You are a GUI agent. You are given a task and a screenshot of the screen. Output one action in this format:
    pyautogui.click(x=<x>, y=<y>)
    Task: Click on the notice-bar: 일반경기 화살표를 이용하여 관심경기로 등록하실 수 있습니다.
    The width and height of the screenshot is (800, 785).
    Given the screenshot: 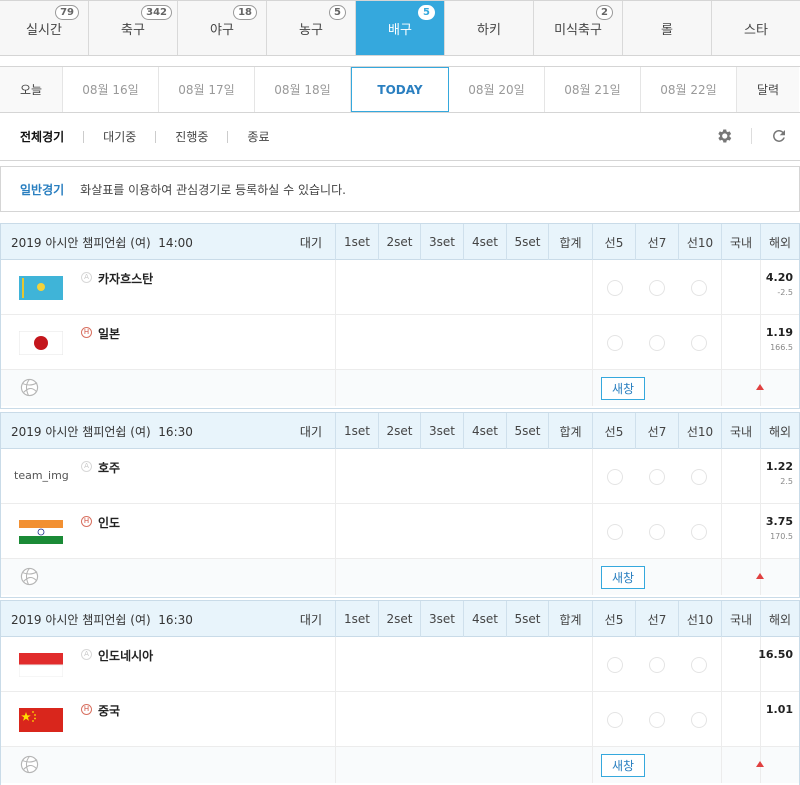 What is the action you would take?
    pyautogui.click(x=400, y=189)
    